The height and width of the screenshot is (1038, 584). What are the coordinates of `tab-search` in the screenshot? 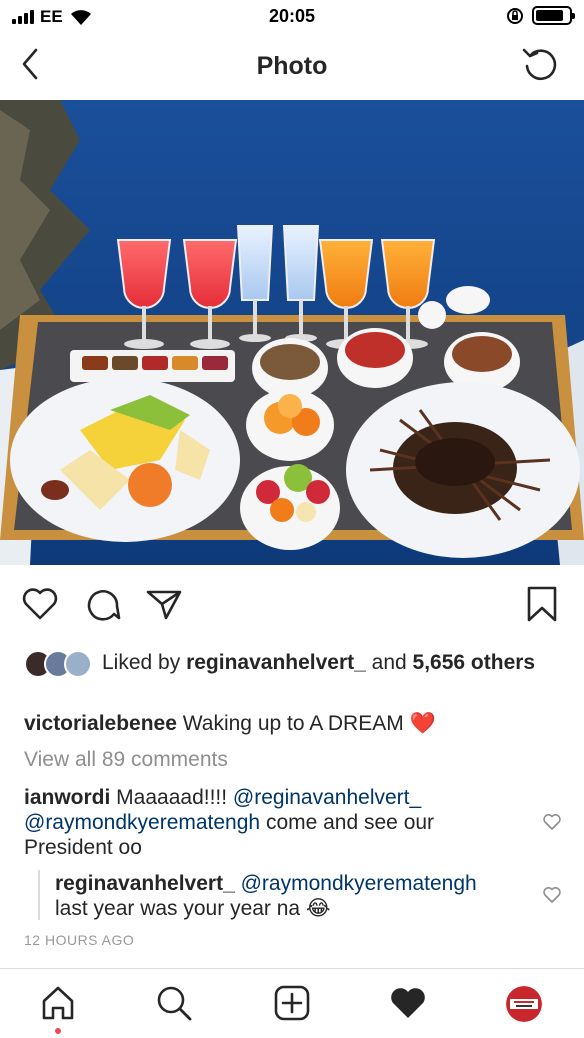 It's located at (174, 1003).